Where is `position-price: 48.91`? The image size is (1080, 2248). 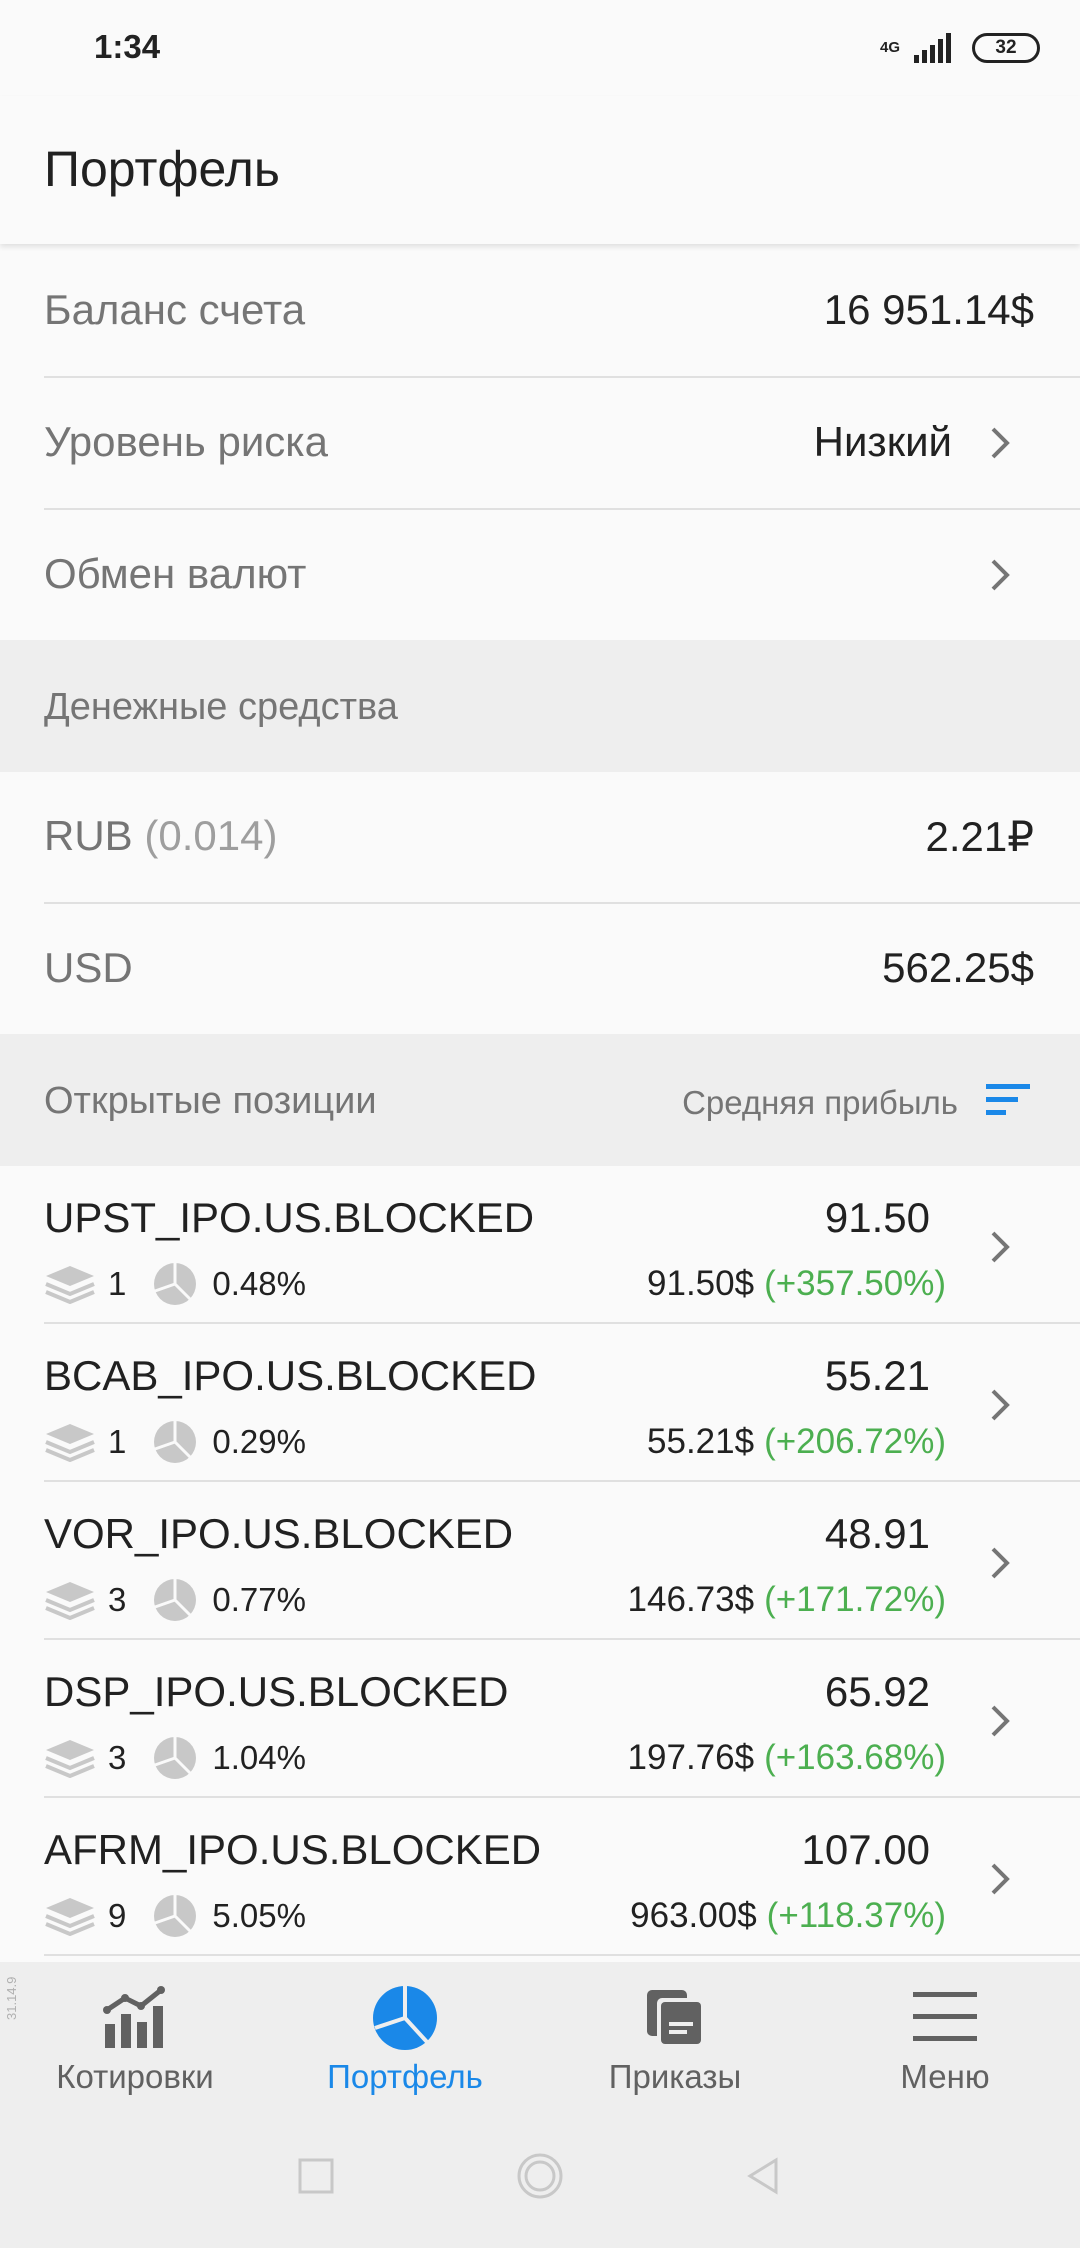 position-price: 48.91 is located at coordinates (877, 1533).